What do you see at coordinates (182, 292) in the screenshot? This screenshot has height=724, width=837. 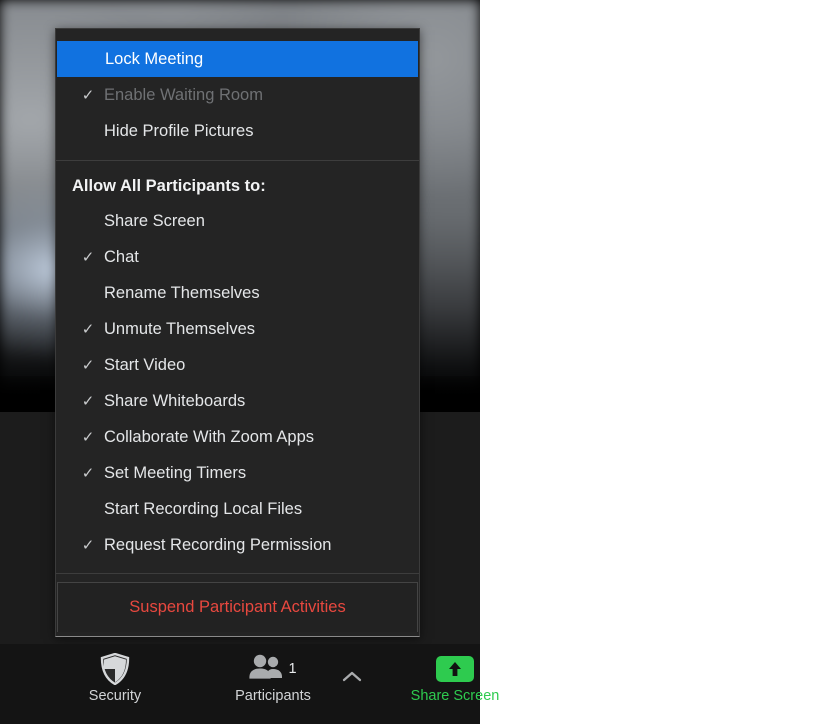 I see `menu-item-label: Rename Themselves` at bounding box center [182, 292].